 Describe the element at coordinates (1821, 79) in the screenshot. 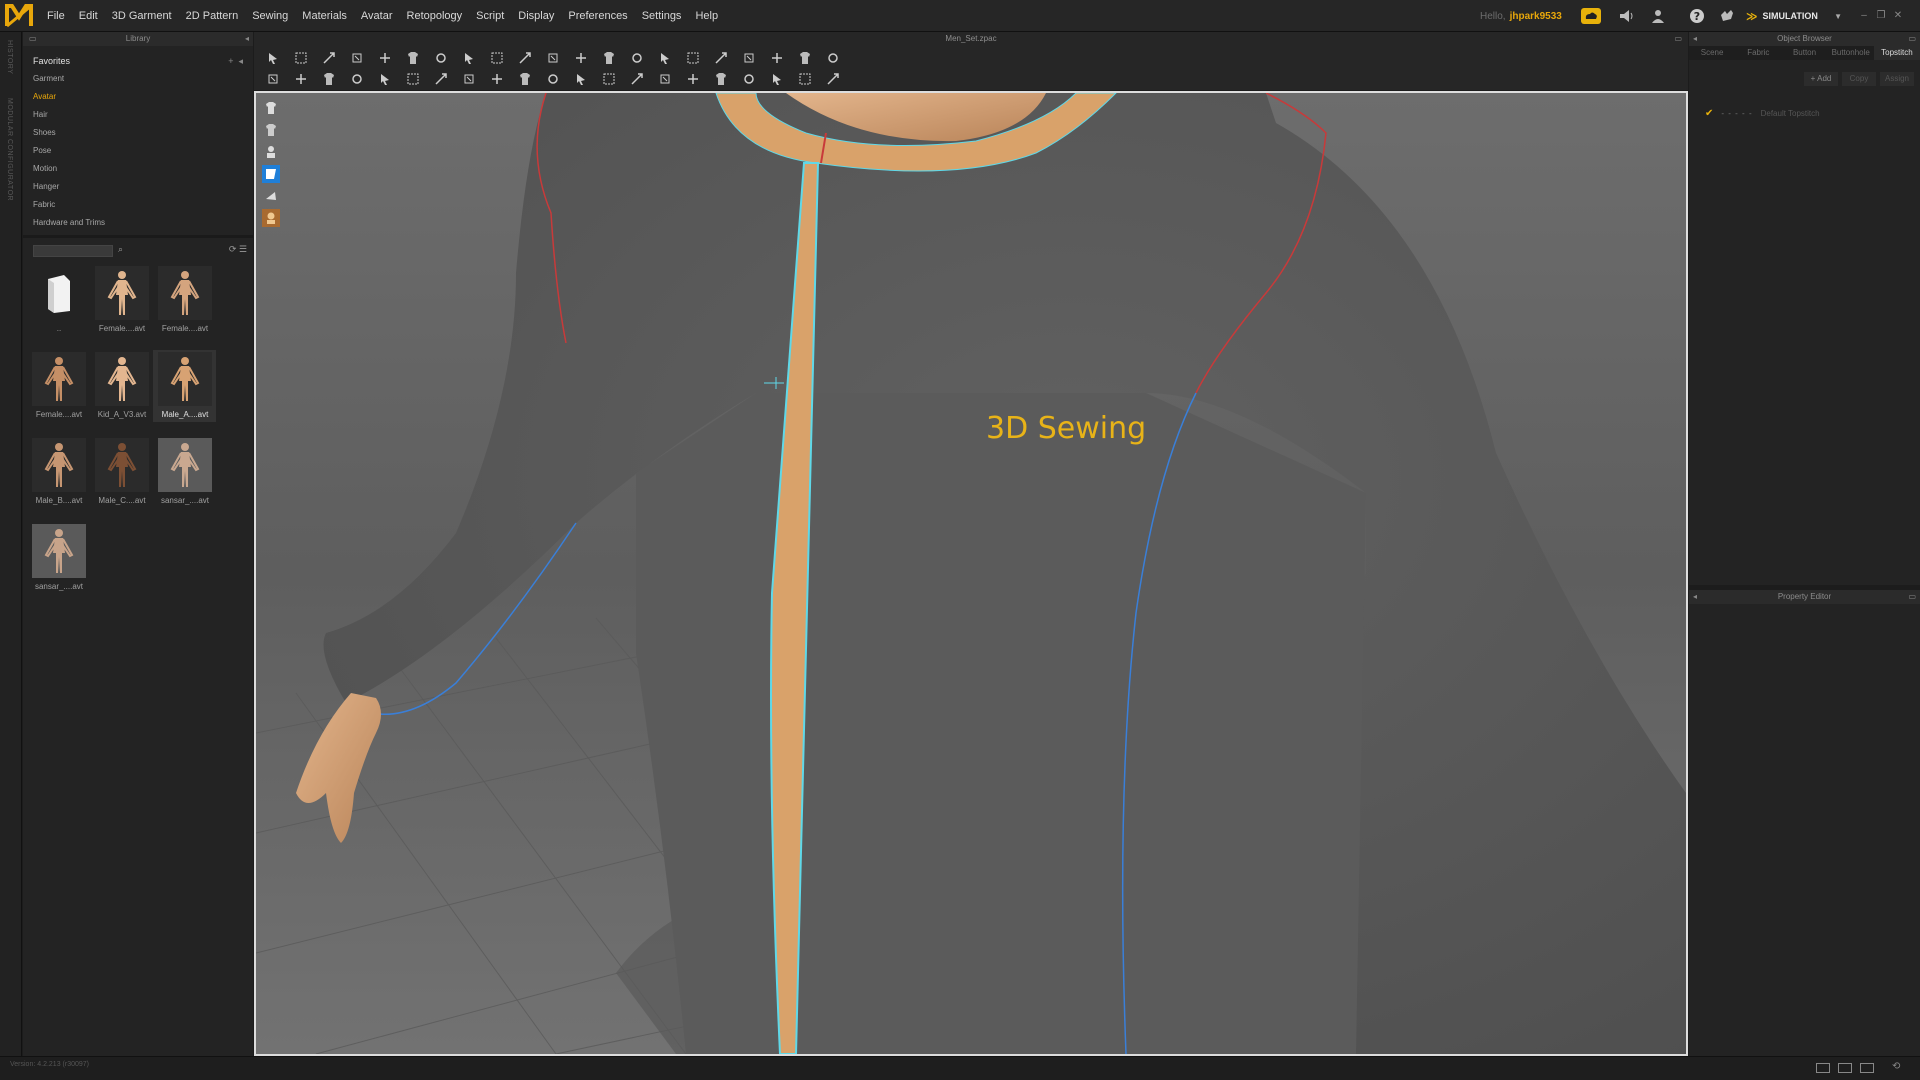

I see `add-button: + Add` at that location.